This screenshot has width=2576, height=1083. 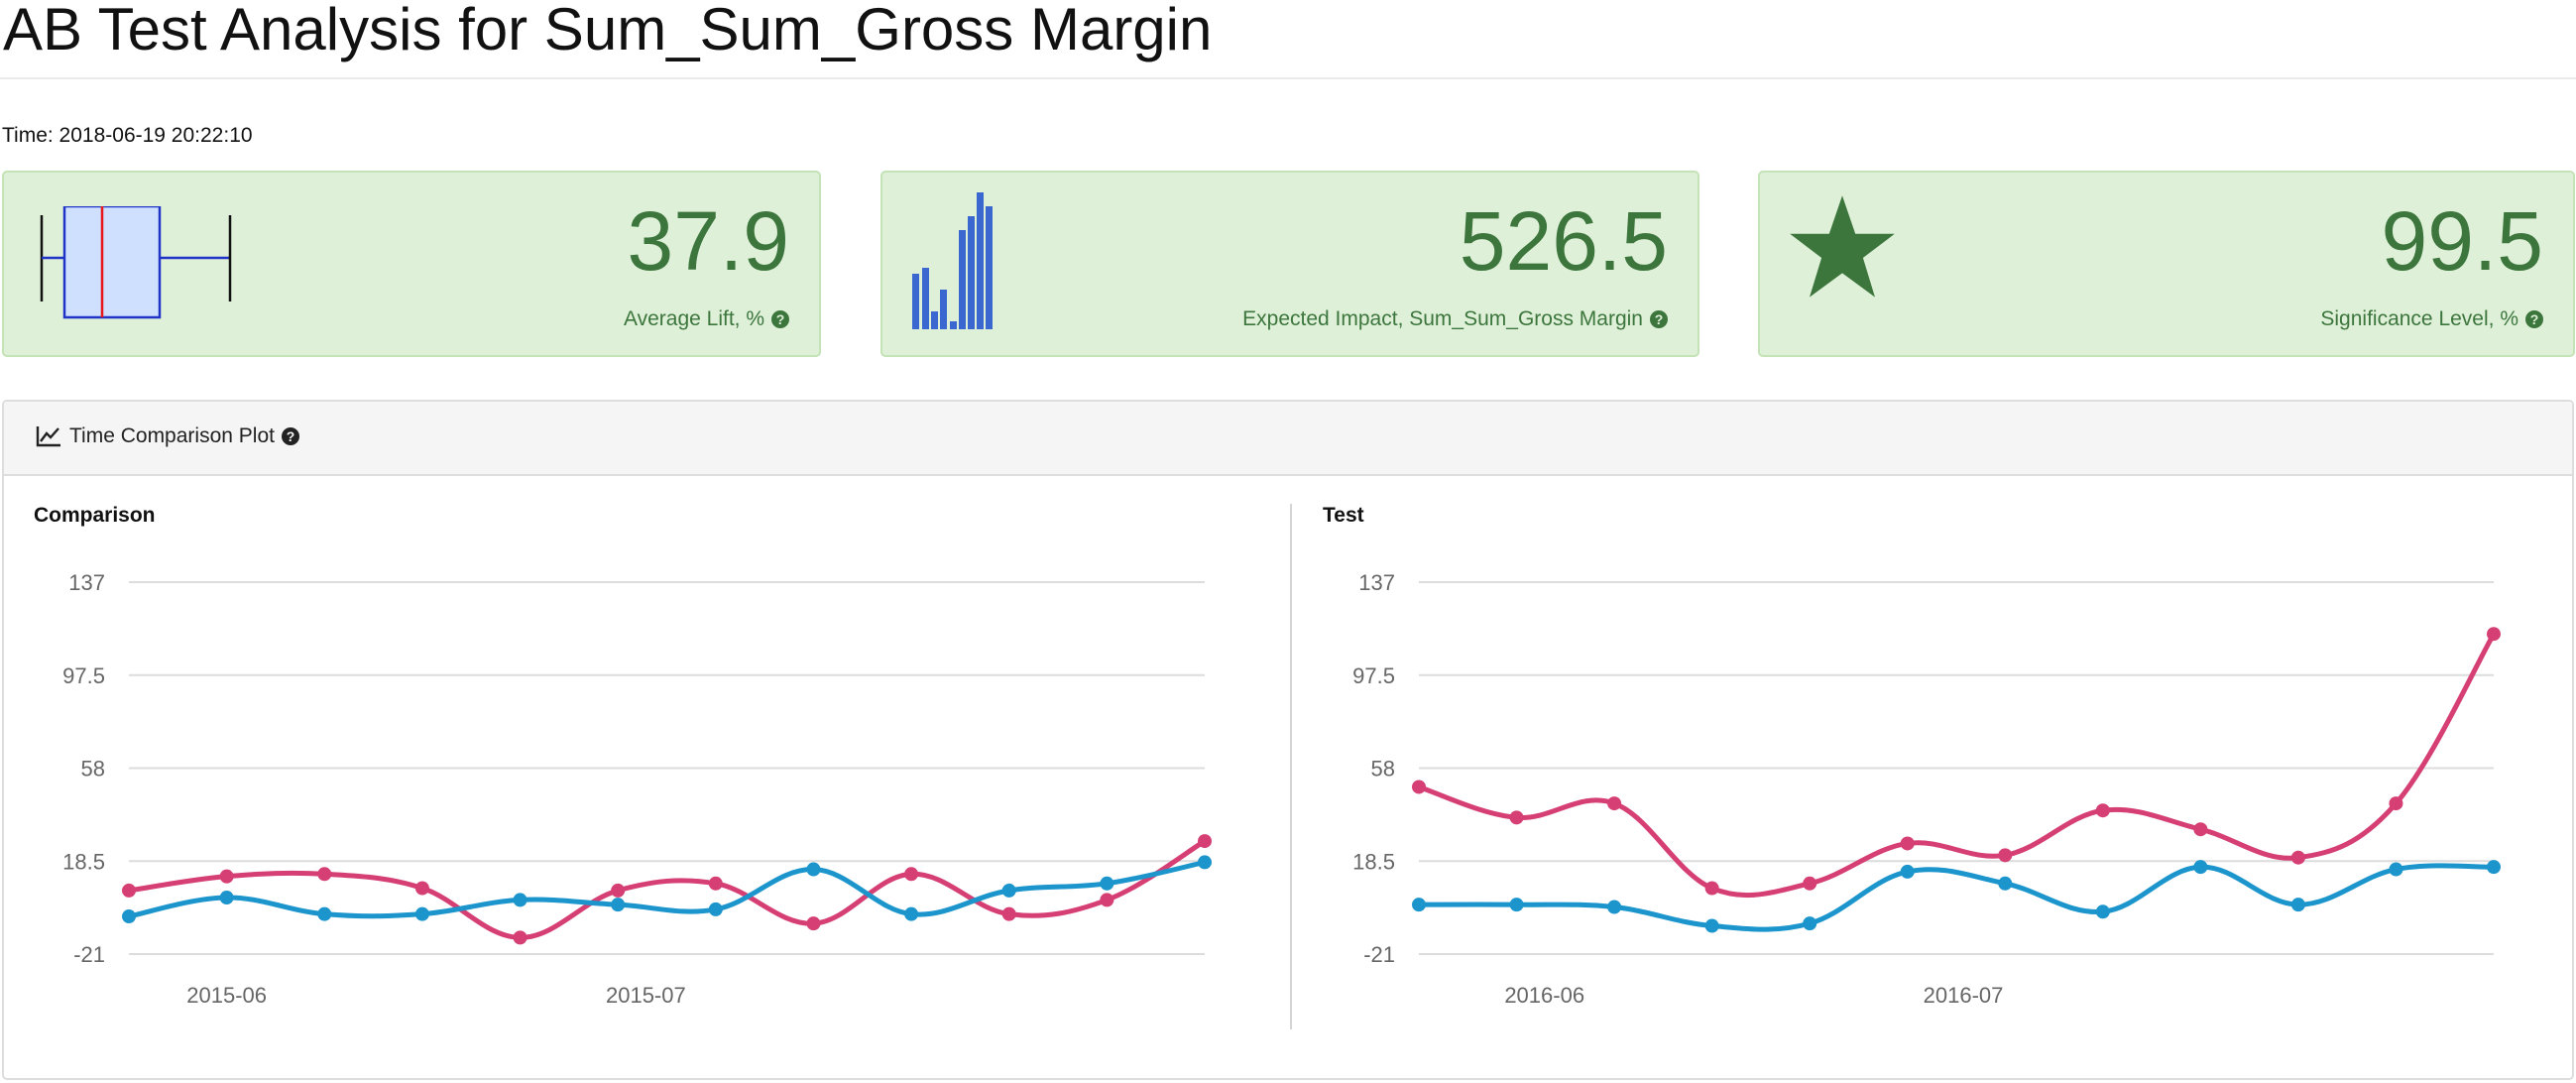 What do you see at coordinates (1442, 318) in the screenshot?
I see `expected-impact-label: Expected Impact, Sum_Sum_Gross Margin` at bounding box center [1442, 318].